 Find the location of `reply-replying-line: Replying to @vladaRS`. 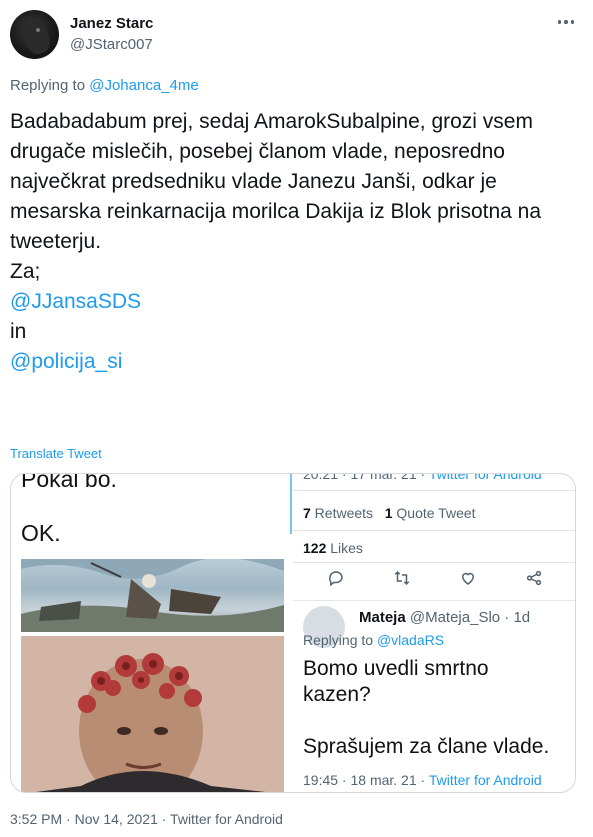

reply-replying-line: Replying to @vladaRS is located at coordinates (373, 640).